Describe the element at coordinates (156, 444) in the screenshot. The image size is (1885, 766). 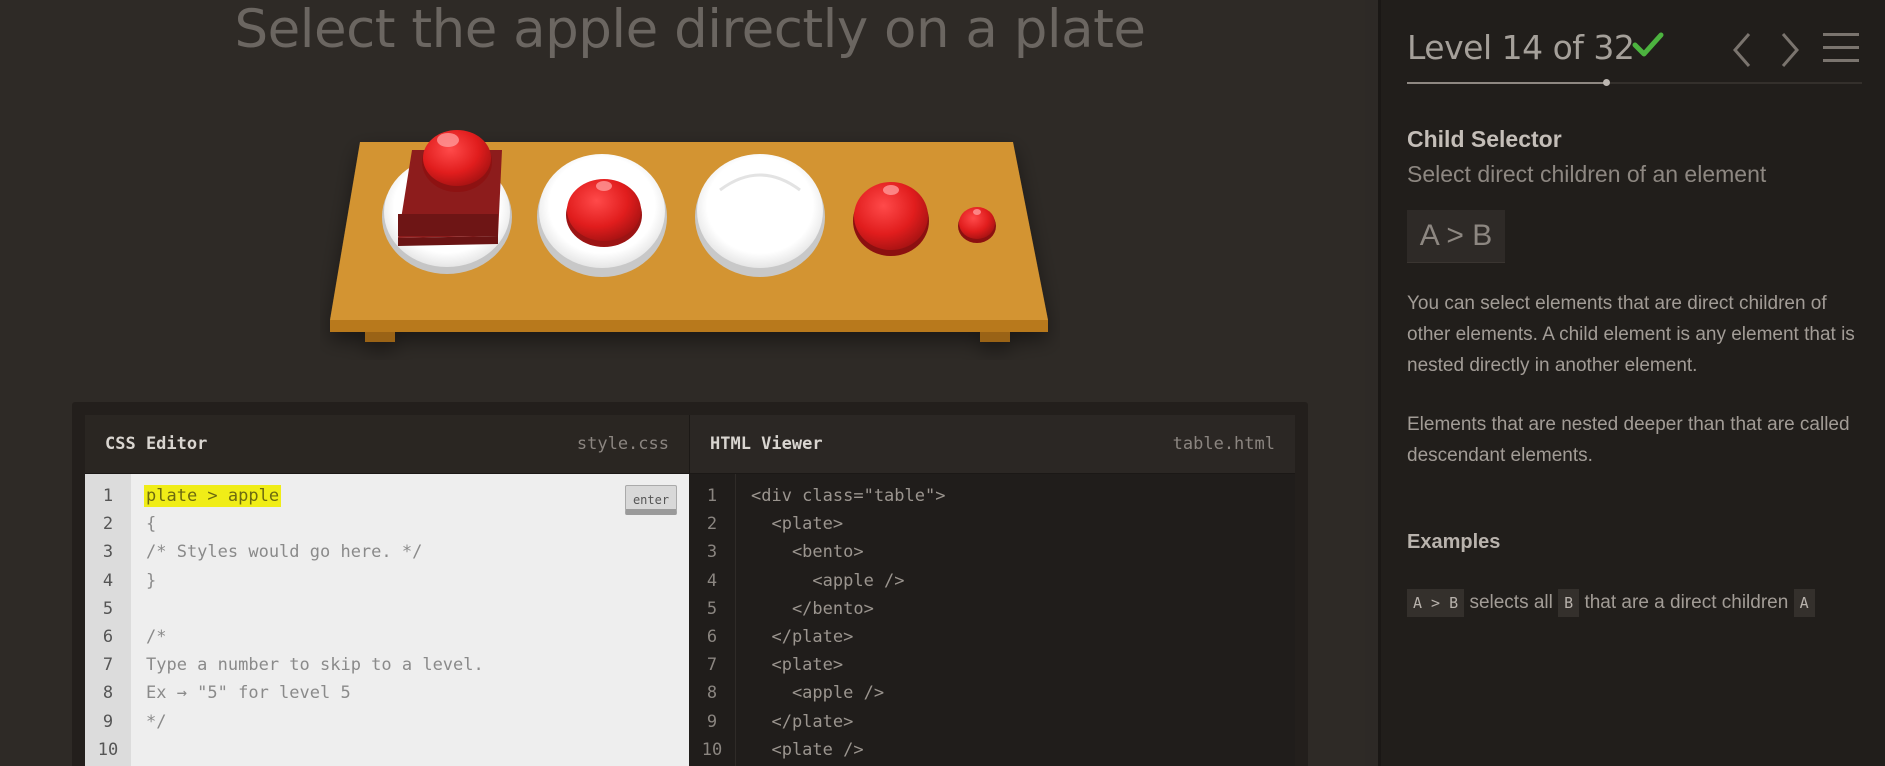
I see `css-editor-title: CSS Editor` at that location.